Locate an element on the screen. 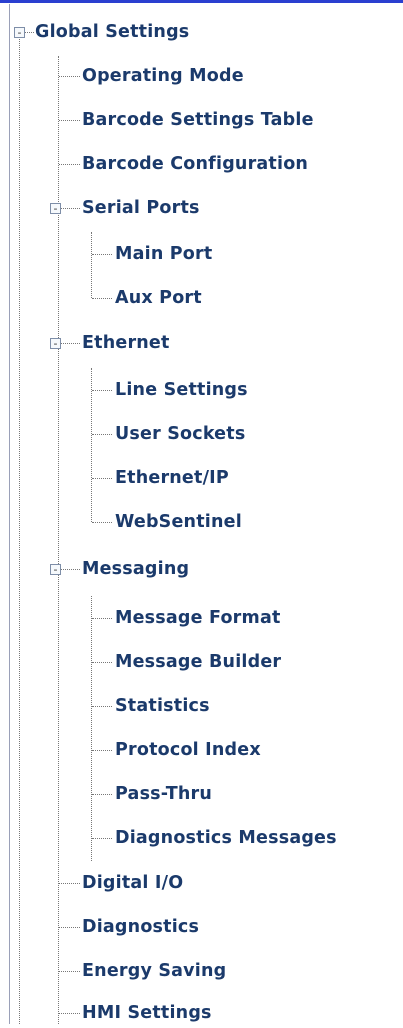  tree-item-label: Serial Ports is located at coordinates (141, 208).